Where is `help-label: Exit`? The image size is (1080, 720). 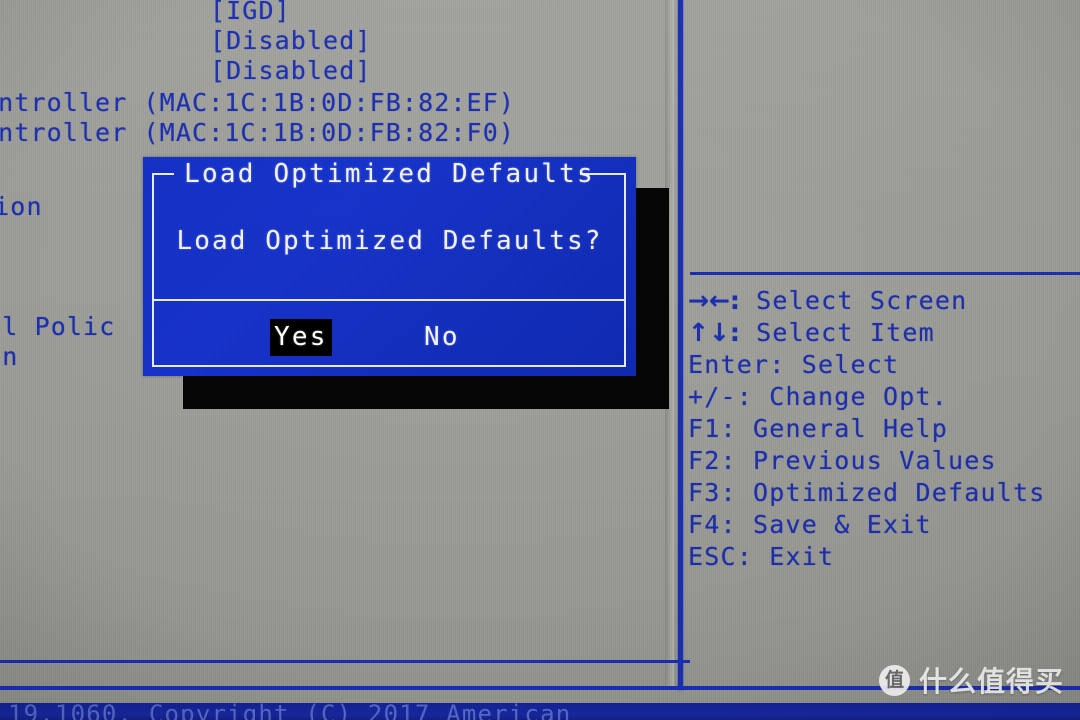
help-label: Exit is located at coordinates (802, 556).